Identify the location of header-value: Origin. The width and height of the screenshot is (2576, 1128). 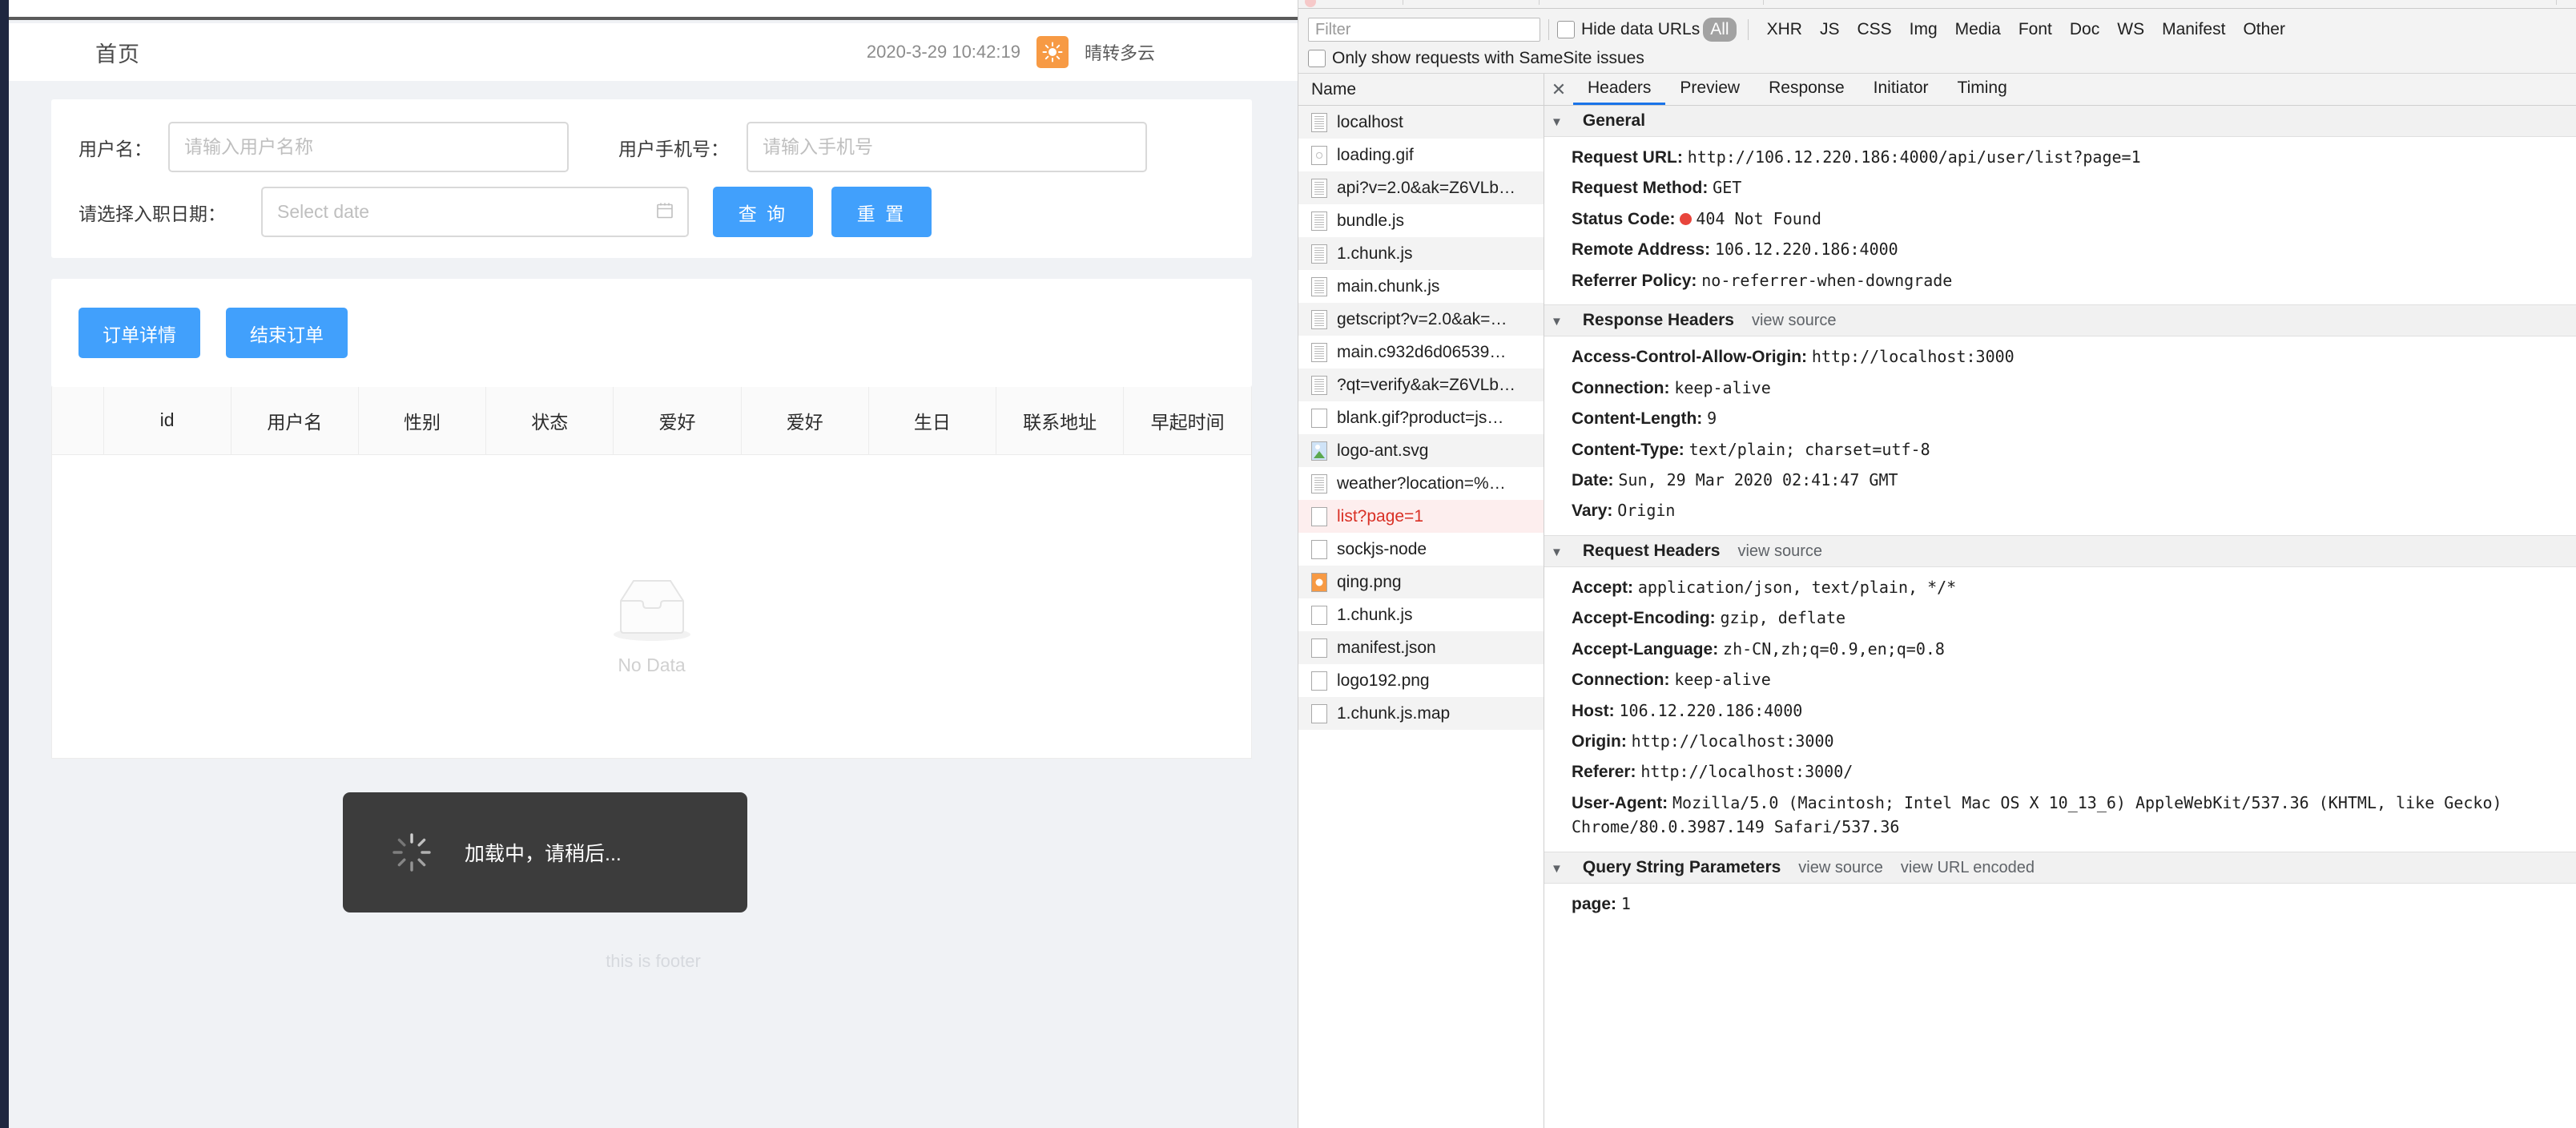
(1647, 511).